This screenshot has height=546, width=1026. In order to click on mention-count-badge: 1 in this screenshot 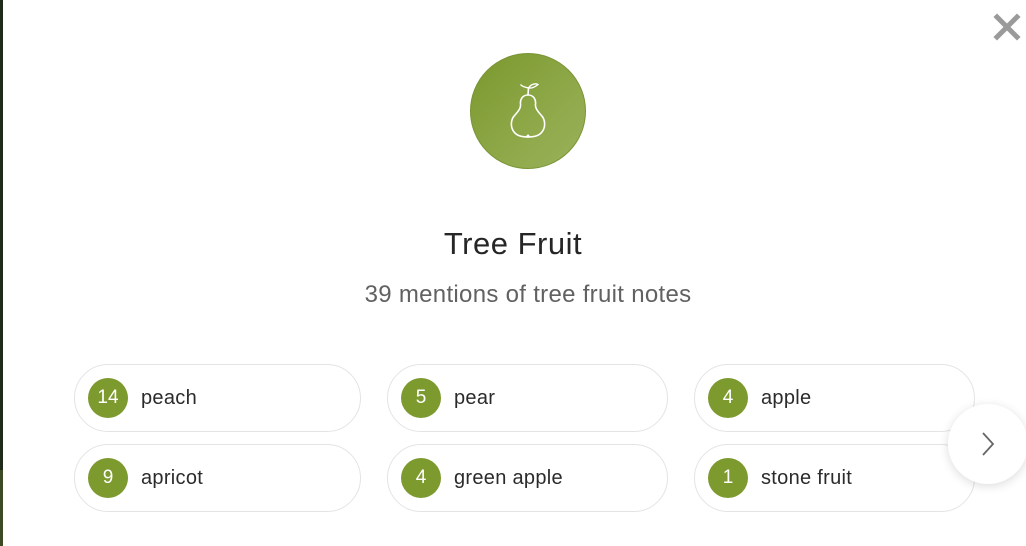, I will do `click(728, 478)`.